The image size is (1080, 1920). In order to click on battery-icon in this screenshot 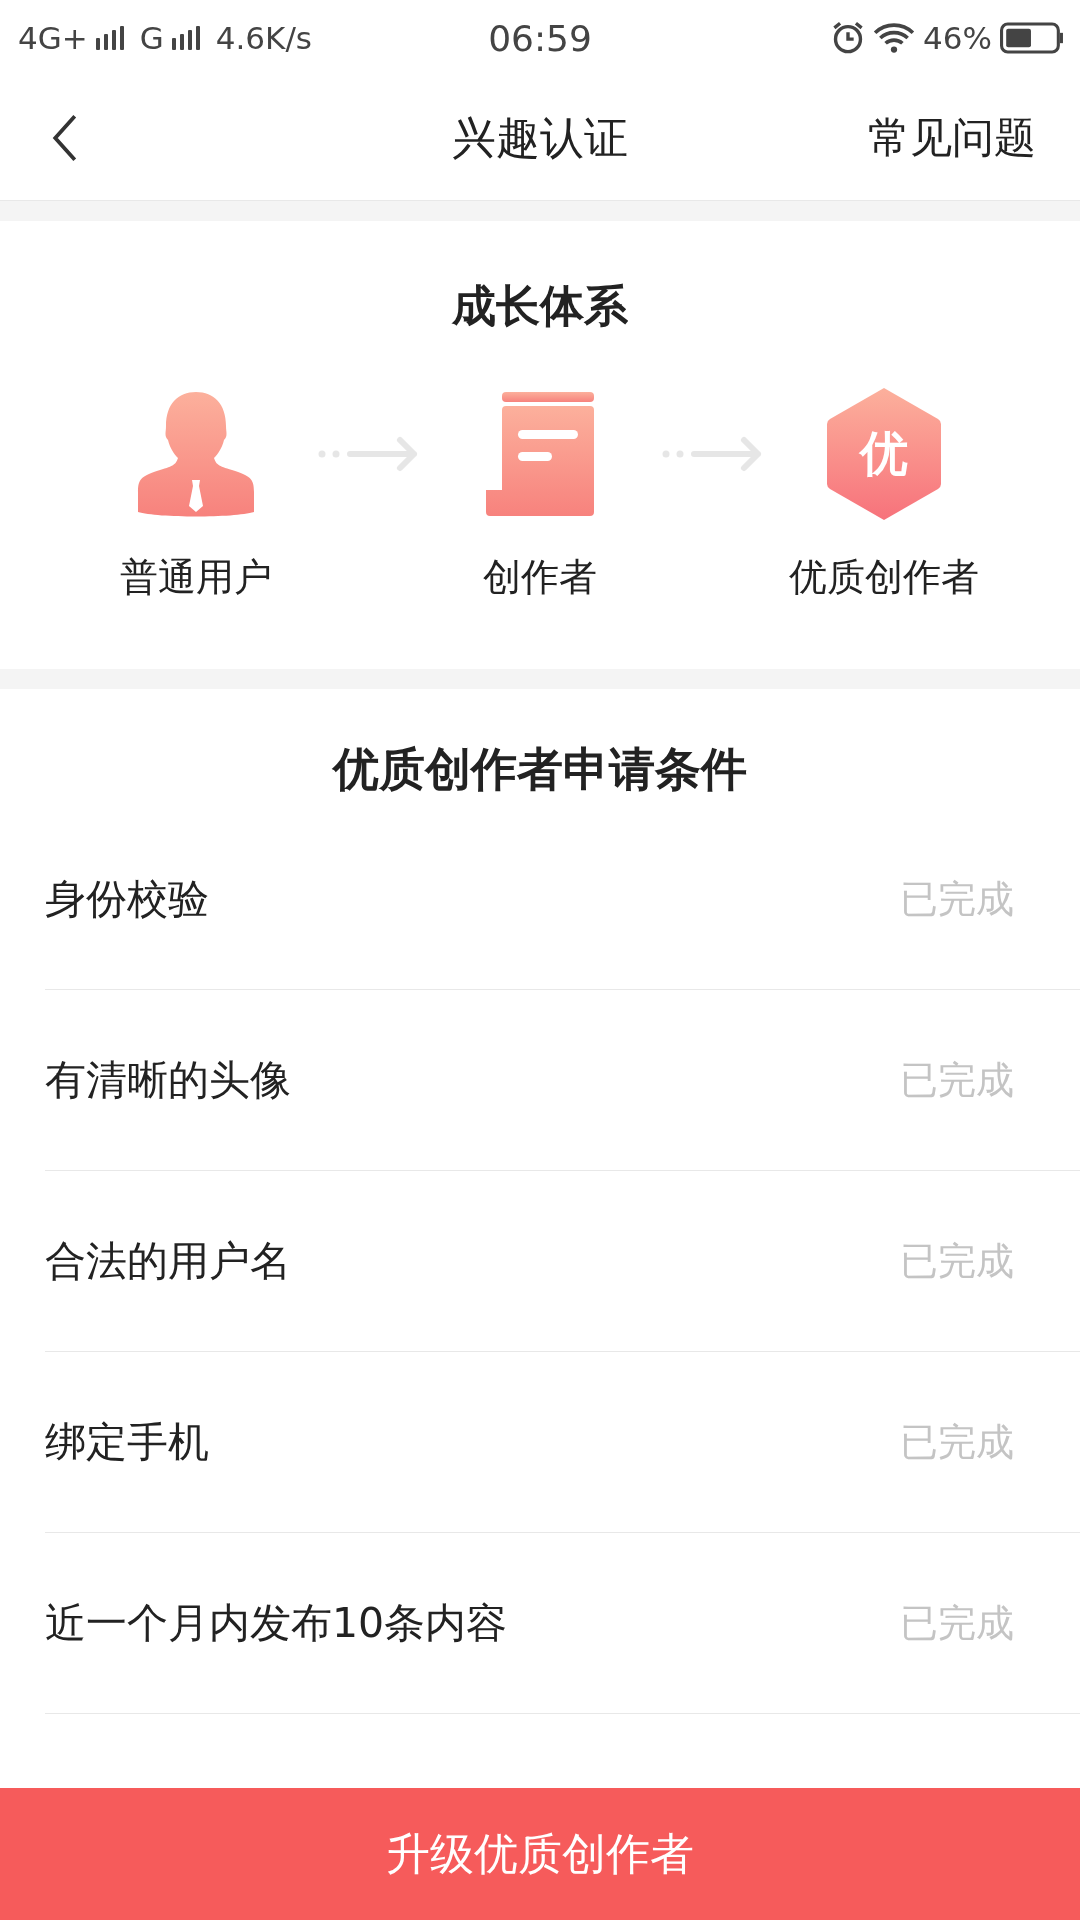, I will do `click(1032, 38)`.